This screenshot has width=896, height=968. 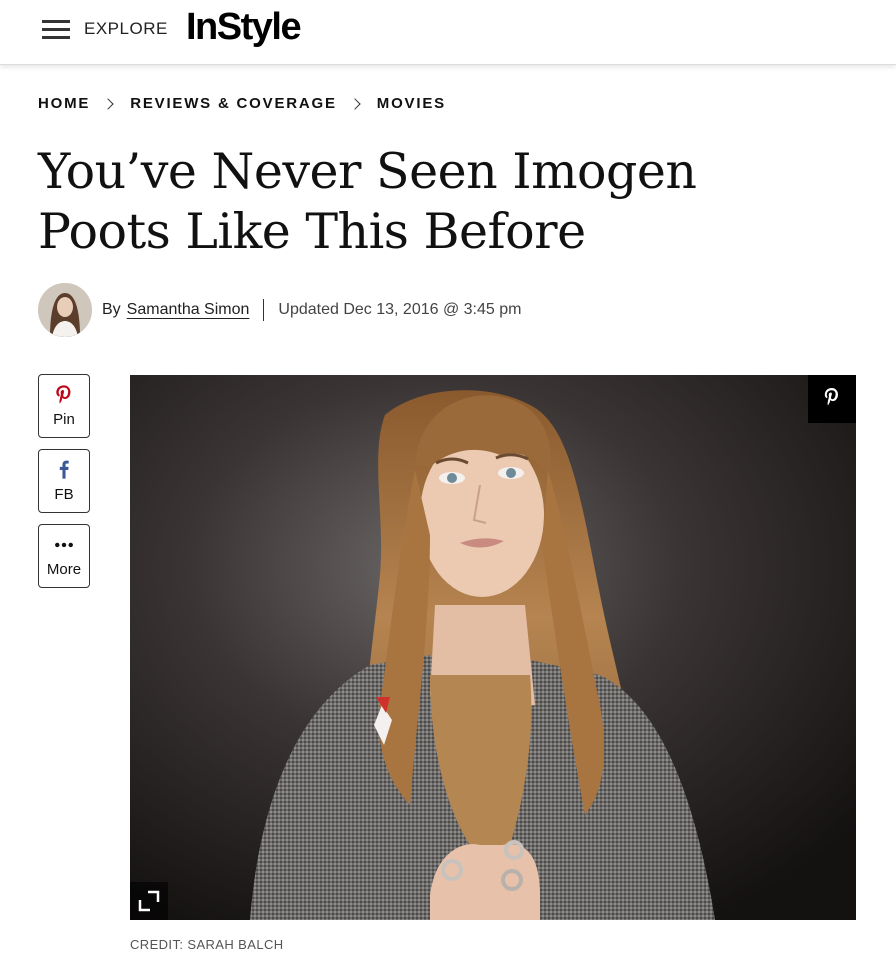 What do you see at coordinates (64, 469) in the screenshot?
I see `facebook-icon` at bounding box center [64, 469].